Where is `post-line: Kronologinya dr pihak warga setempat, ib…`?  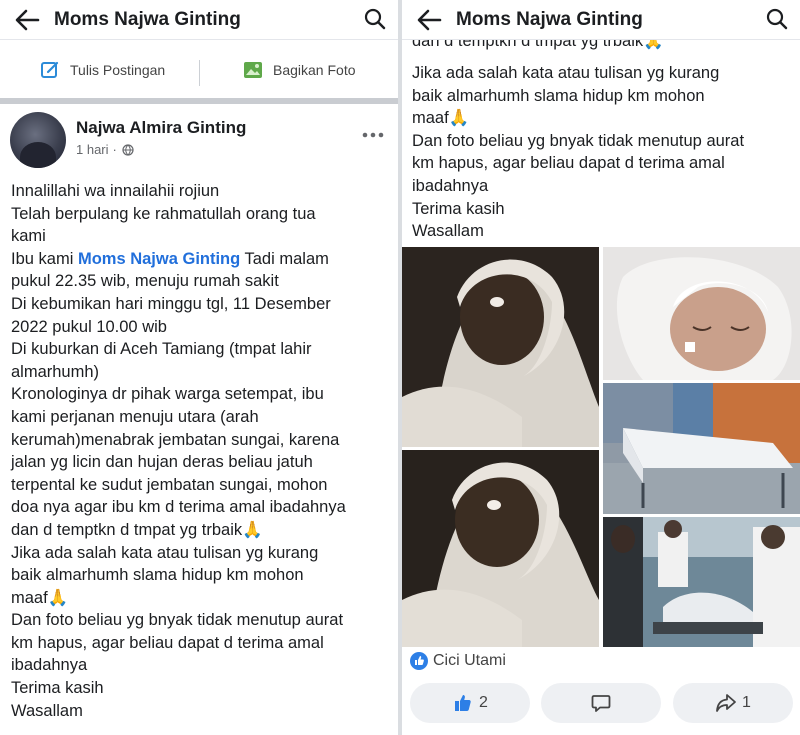 post-line: Kronologinya dr pihak warga setempat, ib… is located at coordinates (167, 394).